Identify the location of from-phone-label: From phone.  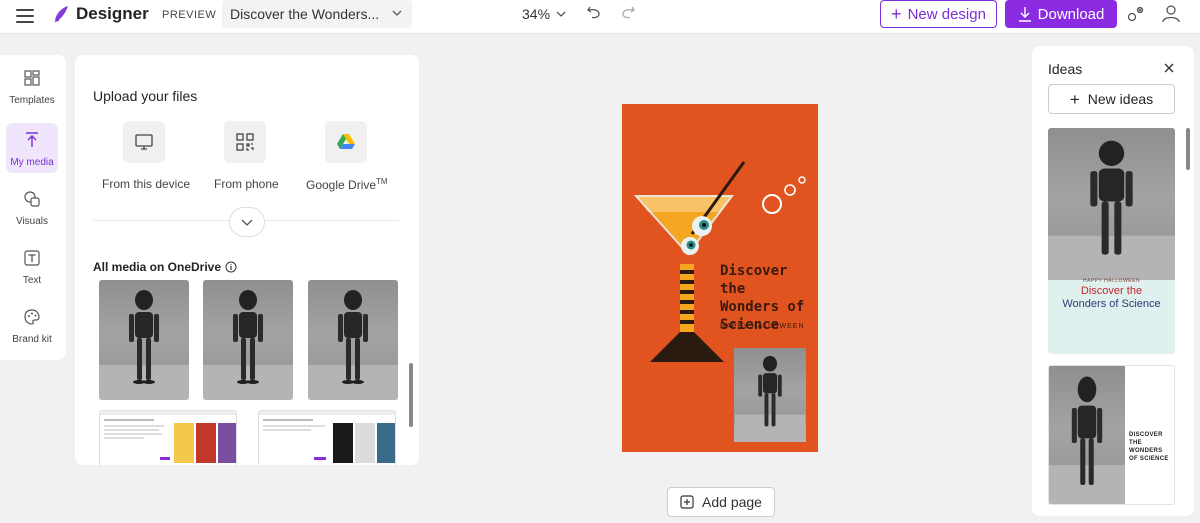
(246, 184).